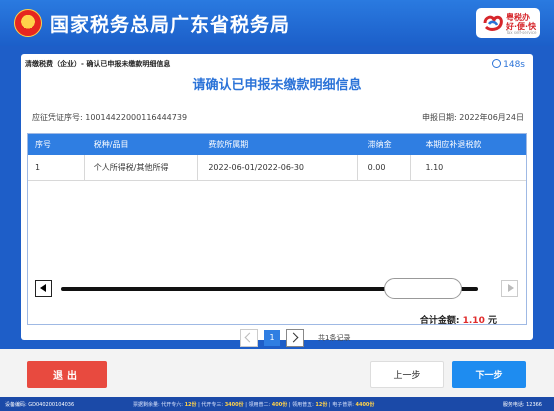 Image resolution: width=554 pixels, height=411 pixels. I want to click on prev-page-button, so click(249, 337).